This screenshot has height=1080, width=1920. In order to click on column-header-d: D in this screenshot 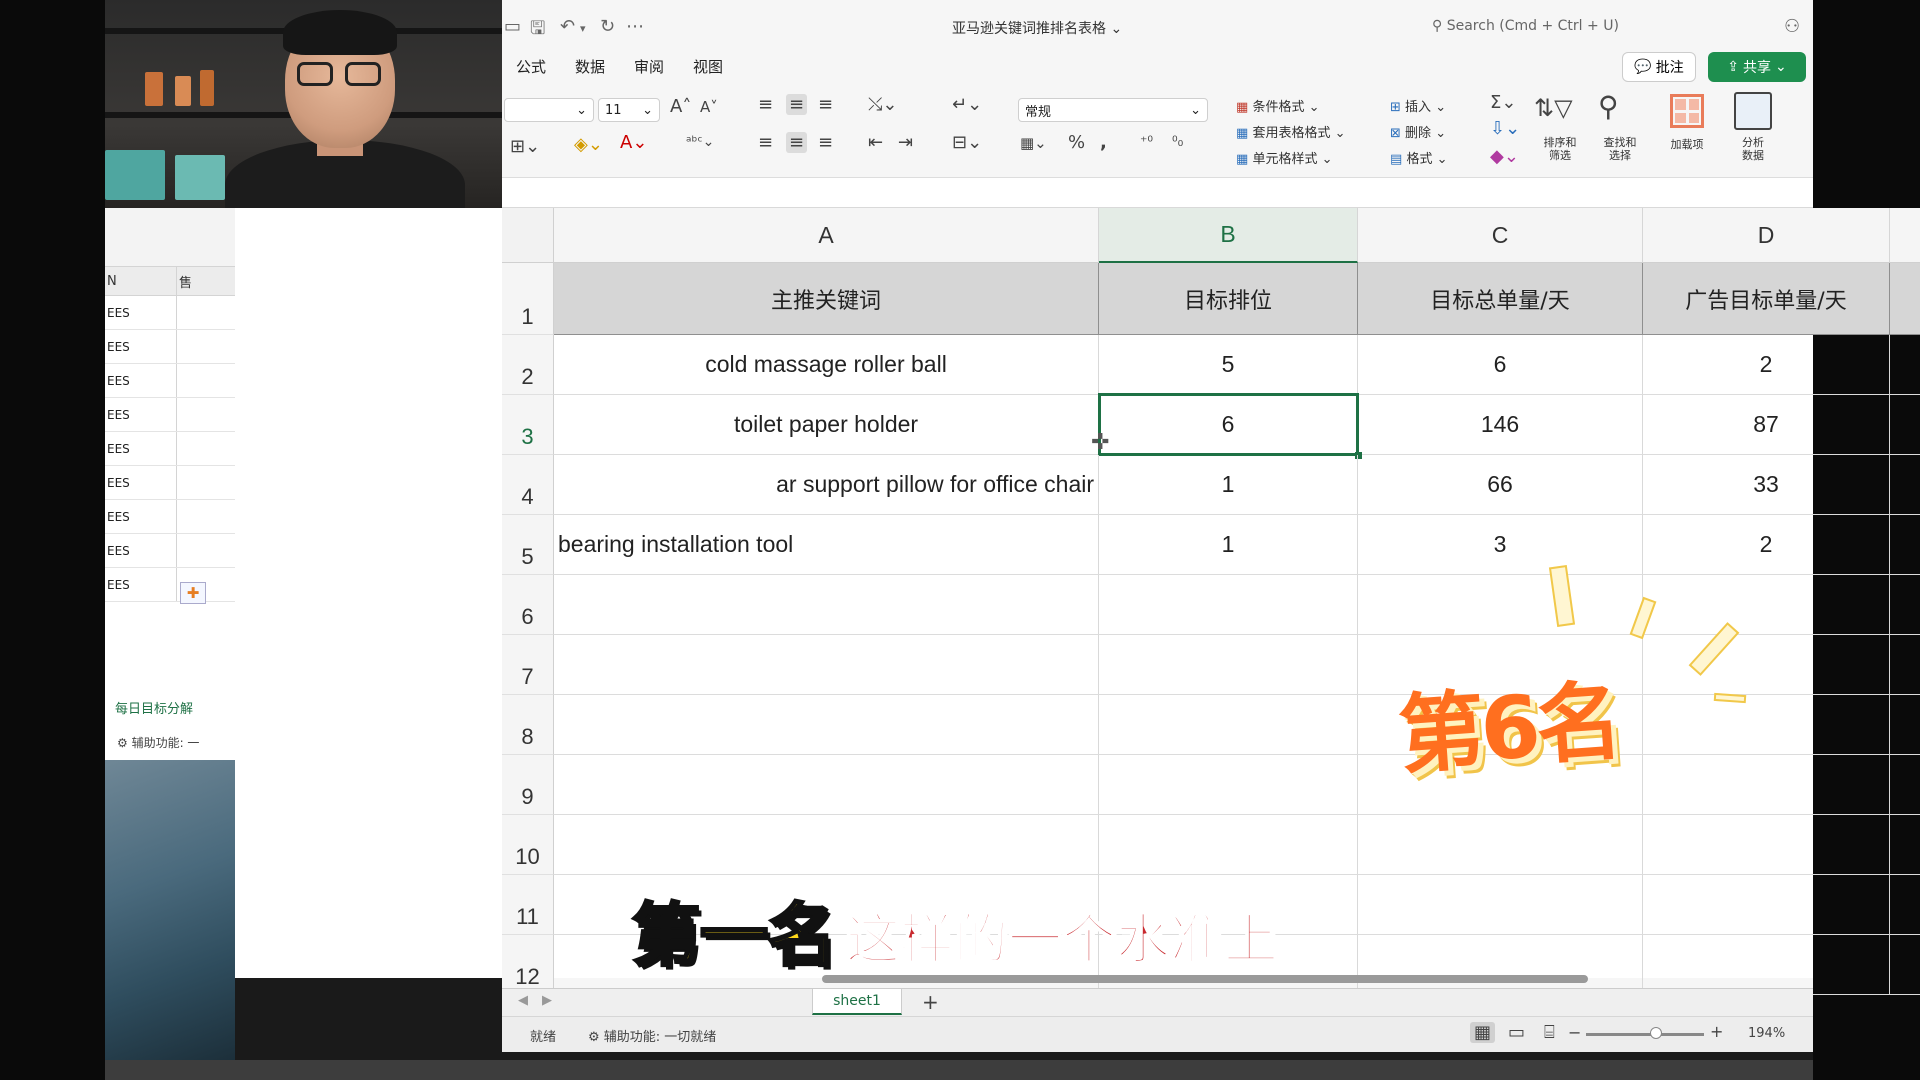, I will do `click(1766, 235)`.